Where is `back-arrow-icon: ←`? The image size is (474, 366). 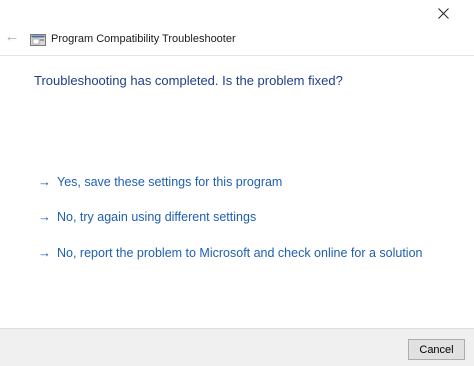
back-arrow-icon: ← is located at coordinates (12, 36).